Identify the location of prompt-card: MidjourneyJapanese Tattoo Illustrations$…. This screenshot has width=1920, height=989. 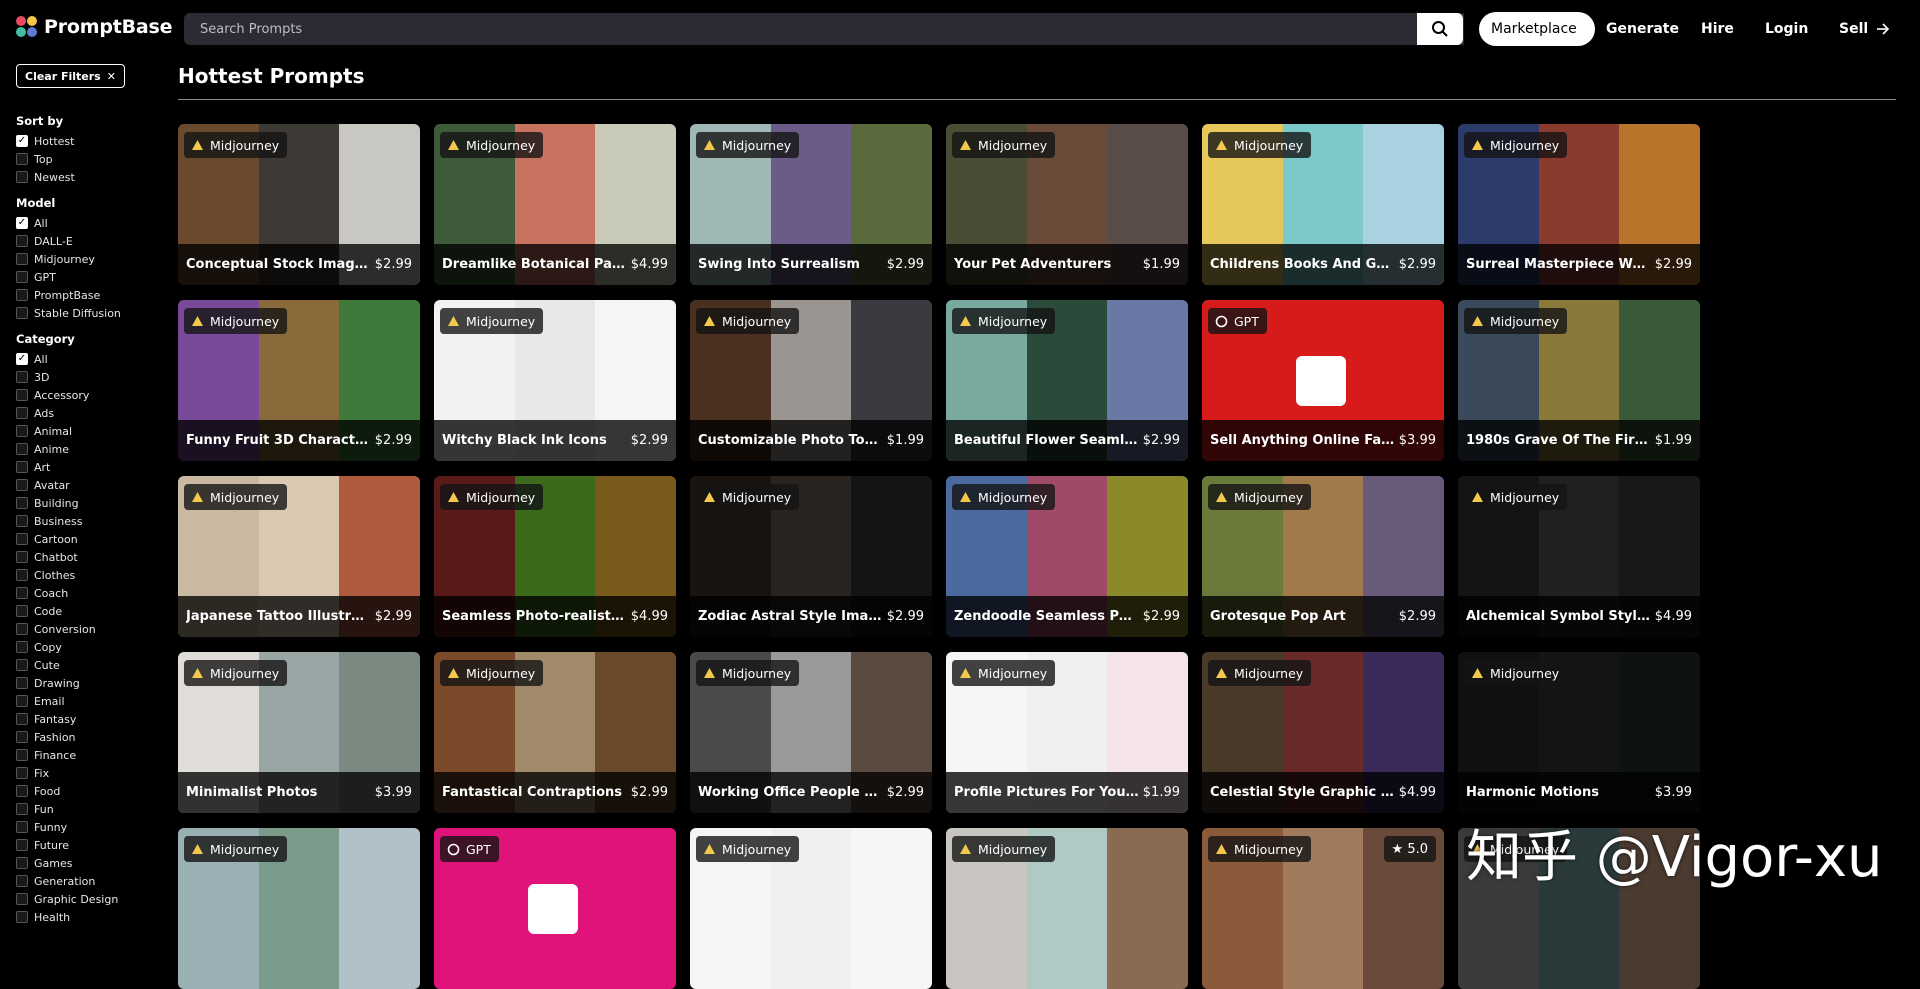
(299, 556).